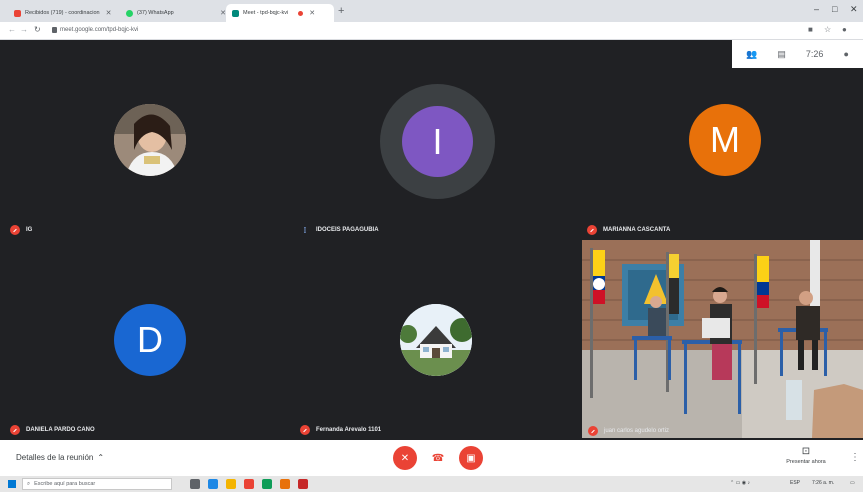 Image resolution: width=863 pixels, height=492 pixels. Describe the element at coordinates (235, 13) in the screenshot. I see `meet-icon` at that location.